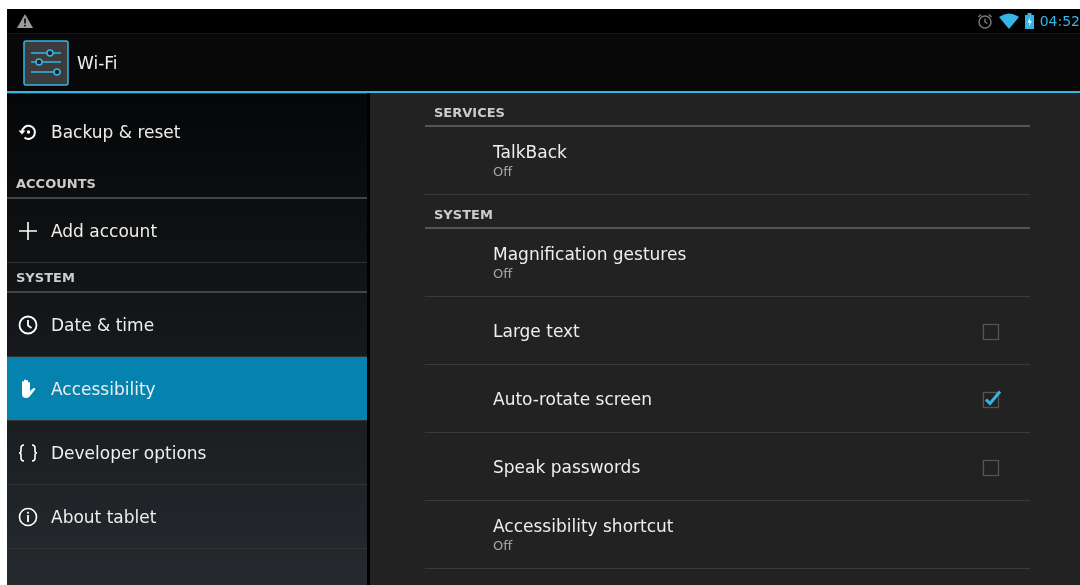 This screenshot has height=585, width=1080. What do you see at coordinates (727, 399) in the screenshot?
I see `settings-item: Auto-rotate screen` at bounding box center [727, 399].